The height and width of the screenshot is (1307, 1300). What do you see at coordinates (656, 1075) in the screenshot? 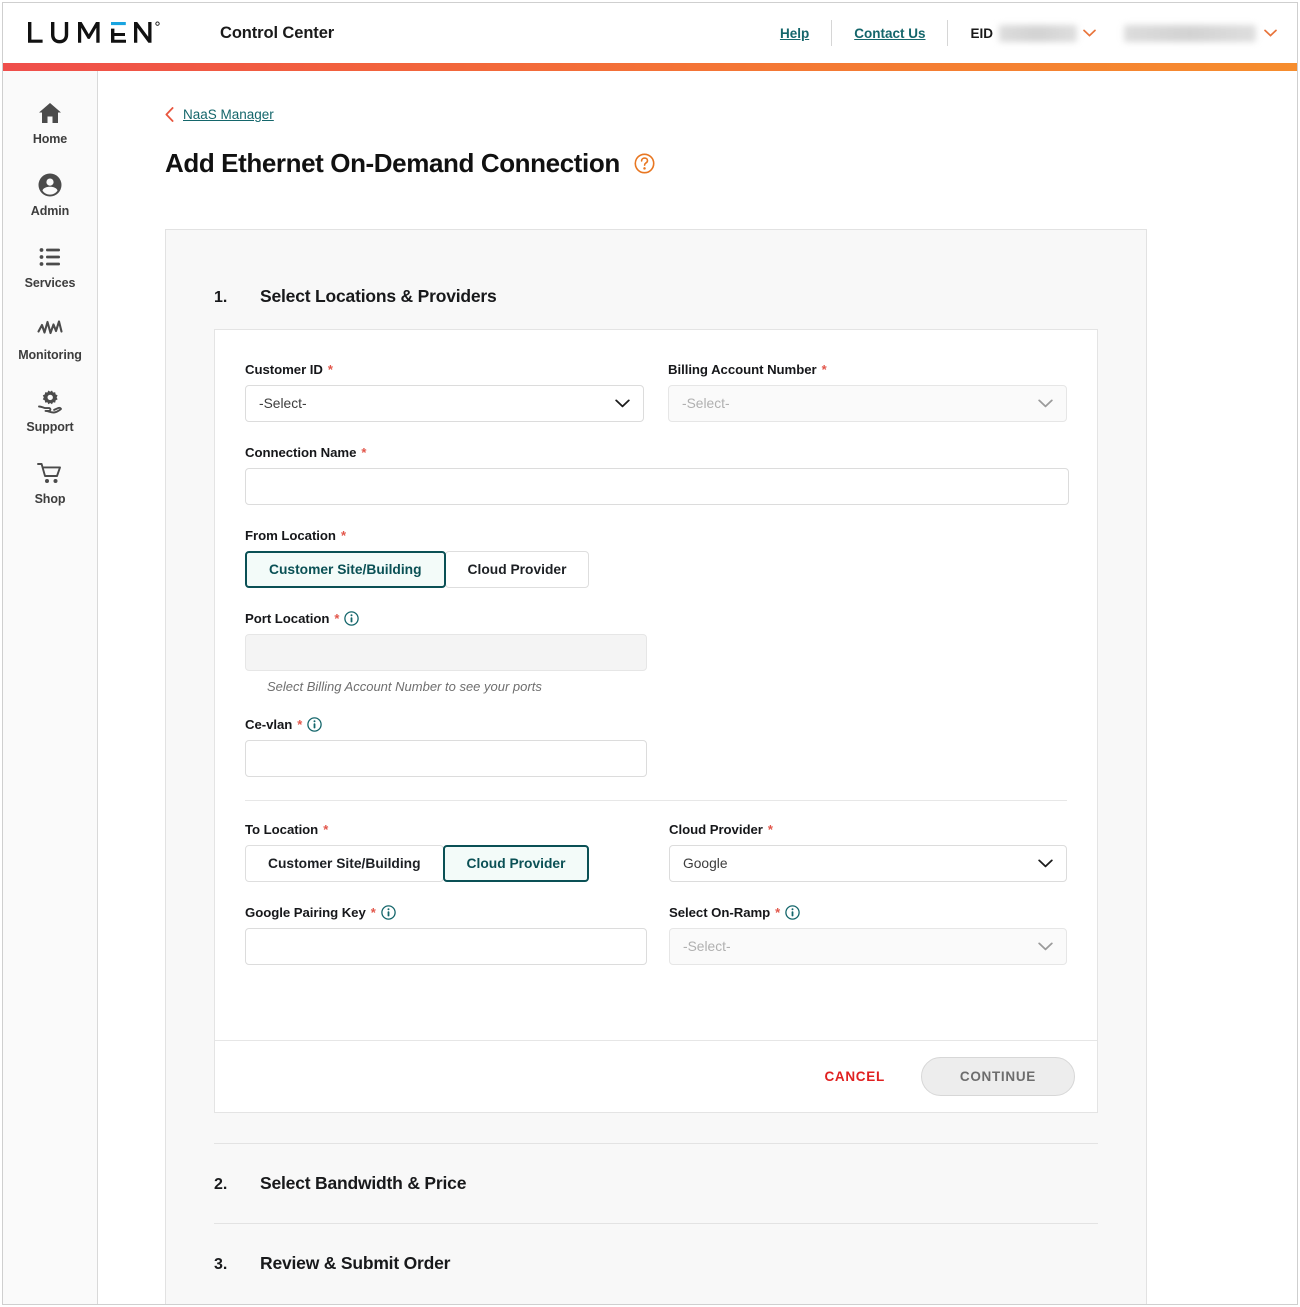
I see `panel-actions: CANCEL CONTINUE` at bounding box center [656, 1075].